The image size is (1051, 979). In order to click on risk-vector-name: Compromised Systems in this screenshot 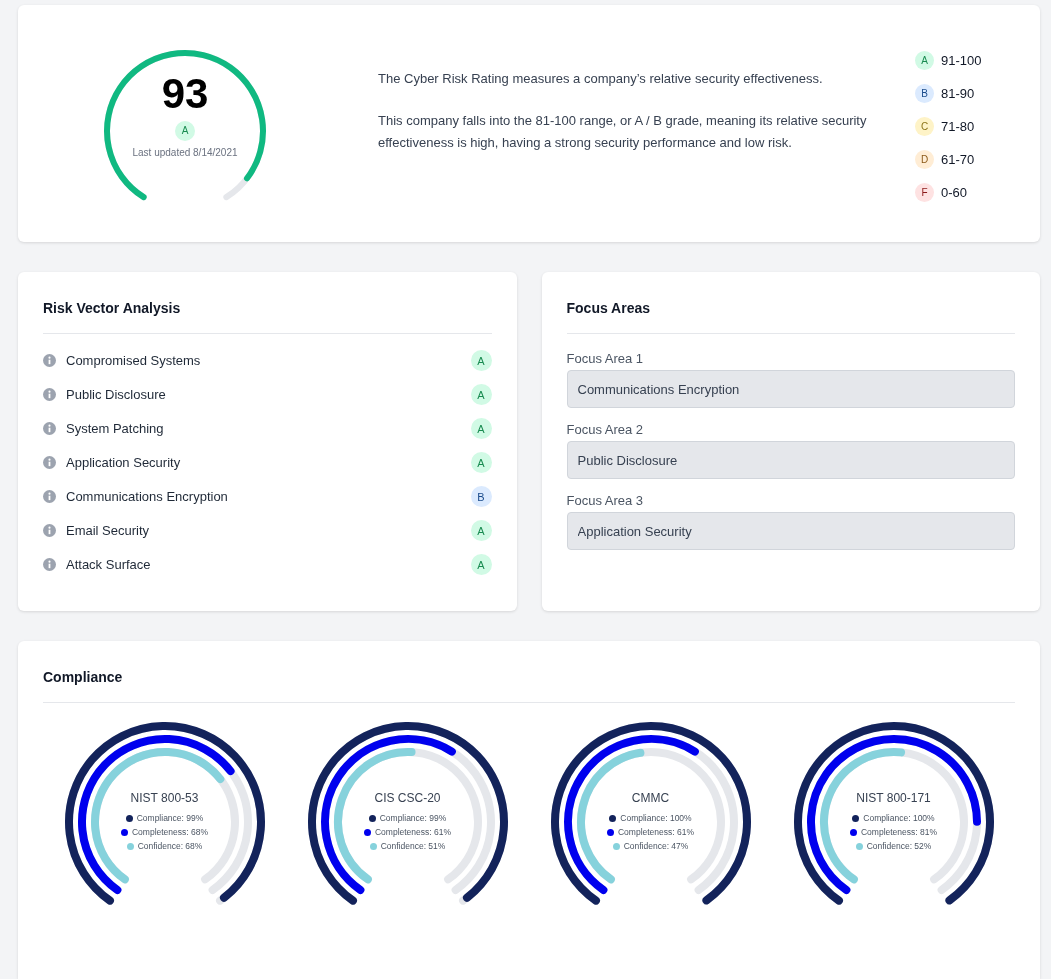, I will do `click(134, 360)`.